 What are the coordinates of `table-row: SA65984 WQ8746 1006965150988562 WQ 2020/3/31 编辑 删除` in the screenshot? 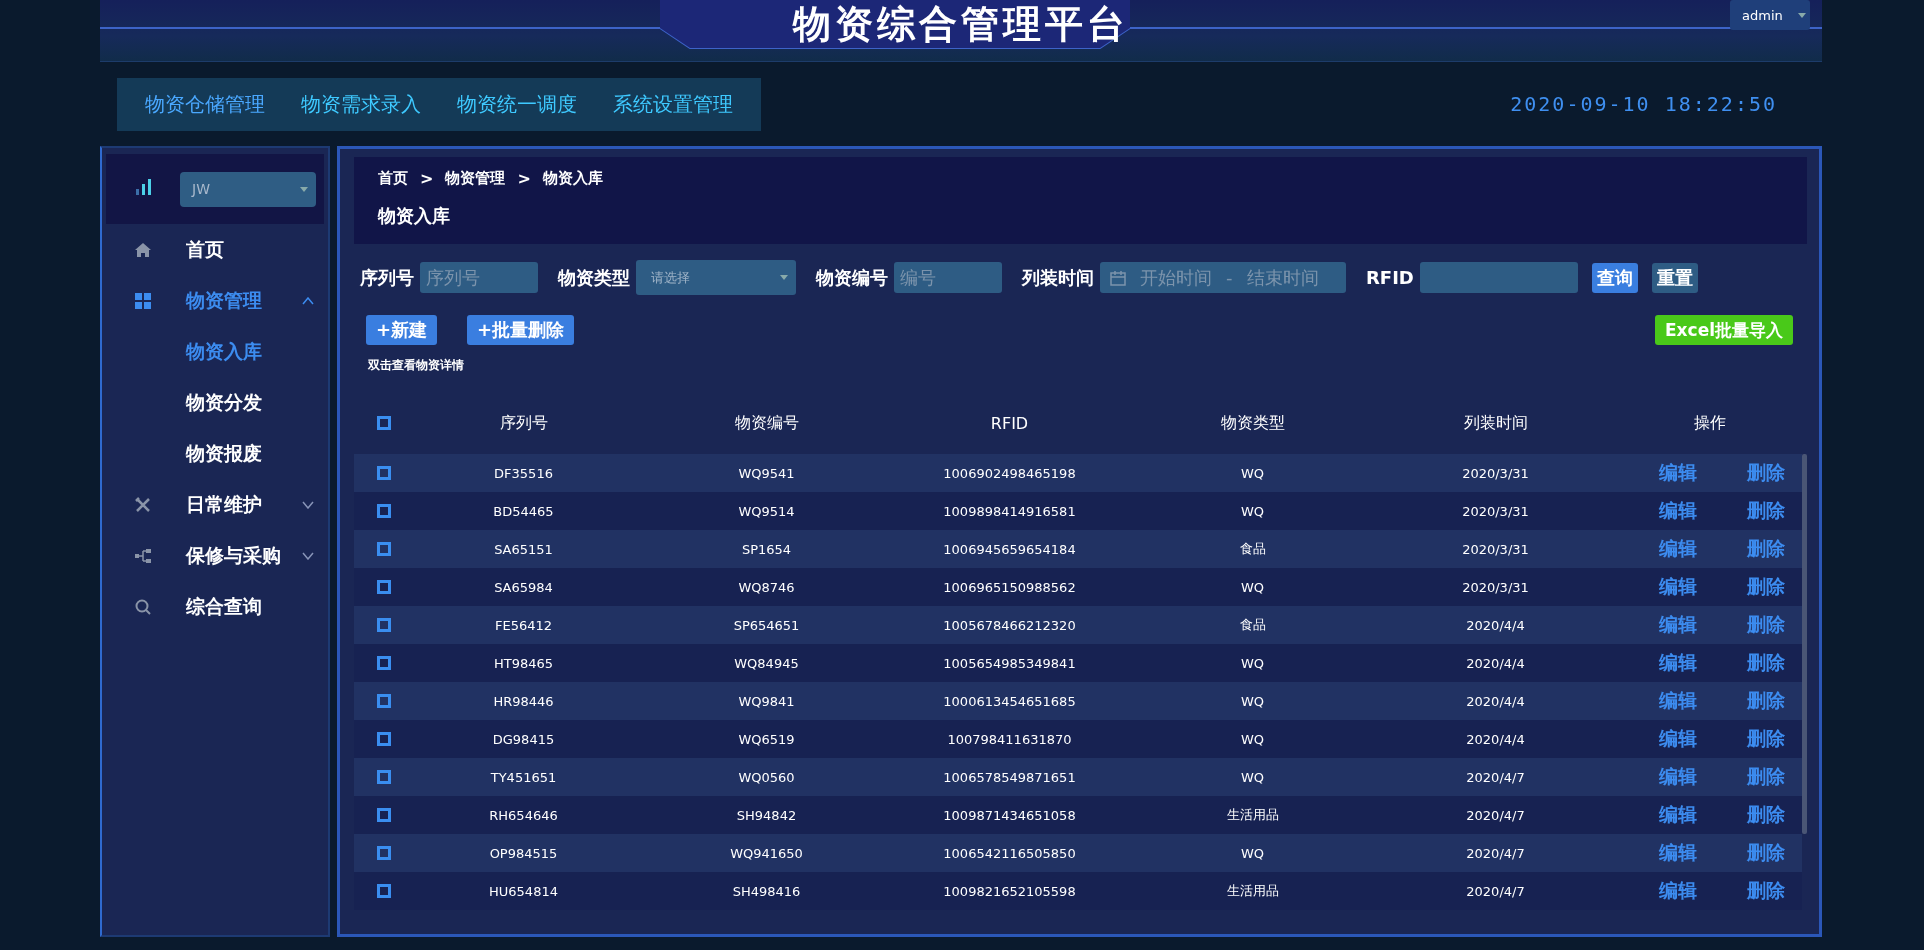 It's located at (1078, 587).